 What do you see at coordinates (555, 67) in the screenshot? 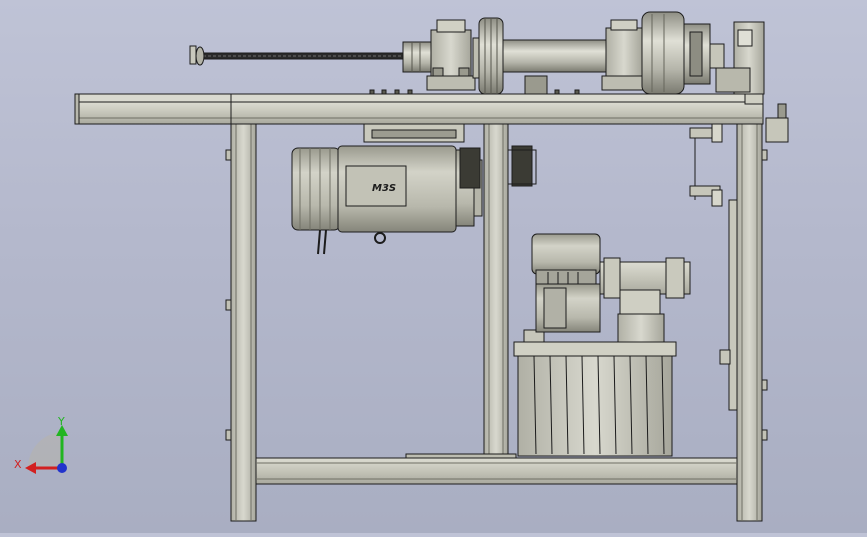
I see `winch-drum` at bounding box center [555, 67].